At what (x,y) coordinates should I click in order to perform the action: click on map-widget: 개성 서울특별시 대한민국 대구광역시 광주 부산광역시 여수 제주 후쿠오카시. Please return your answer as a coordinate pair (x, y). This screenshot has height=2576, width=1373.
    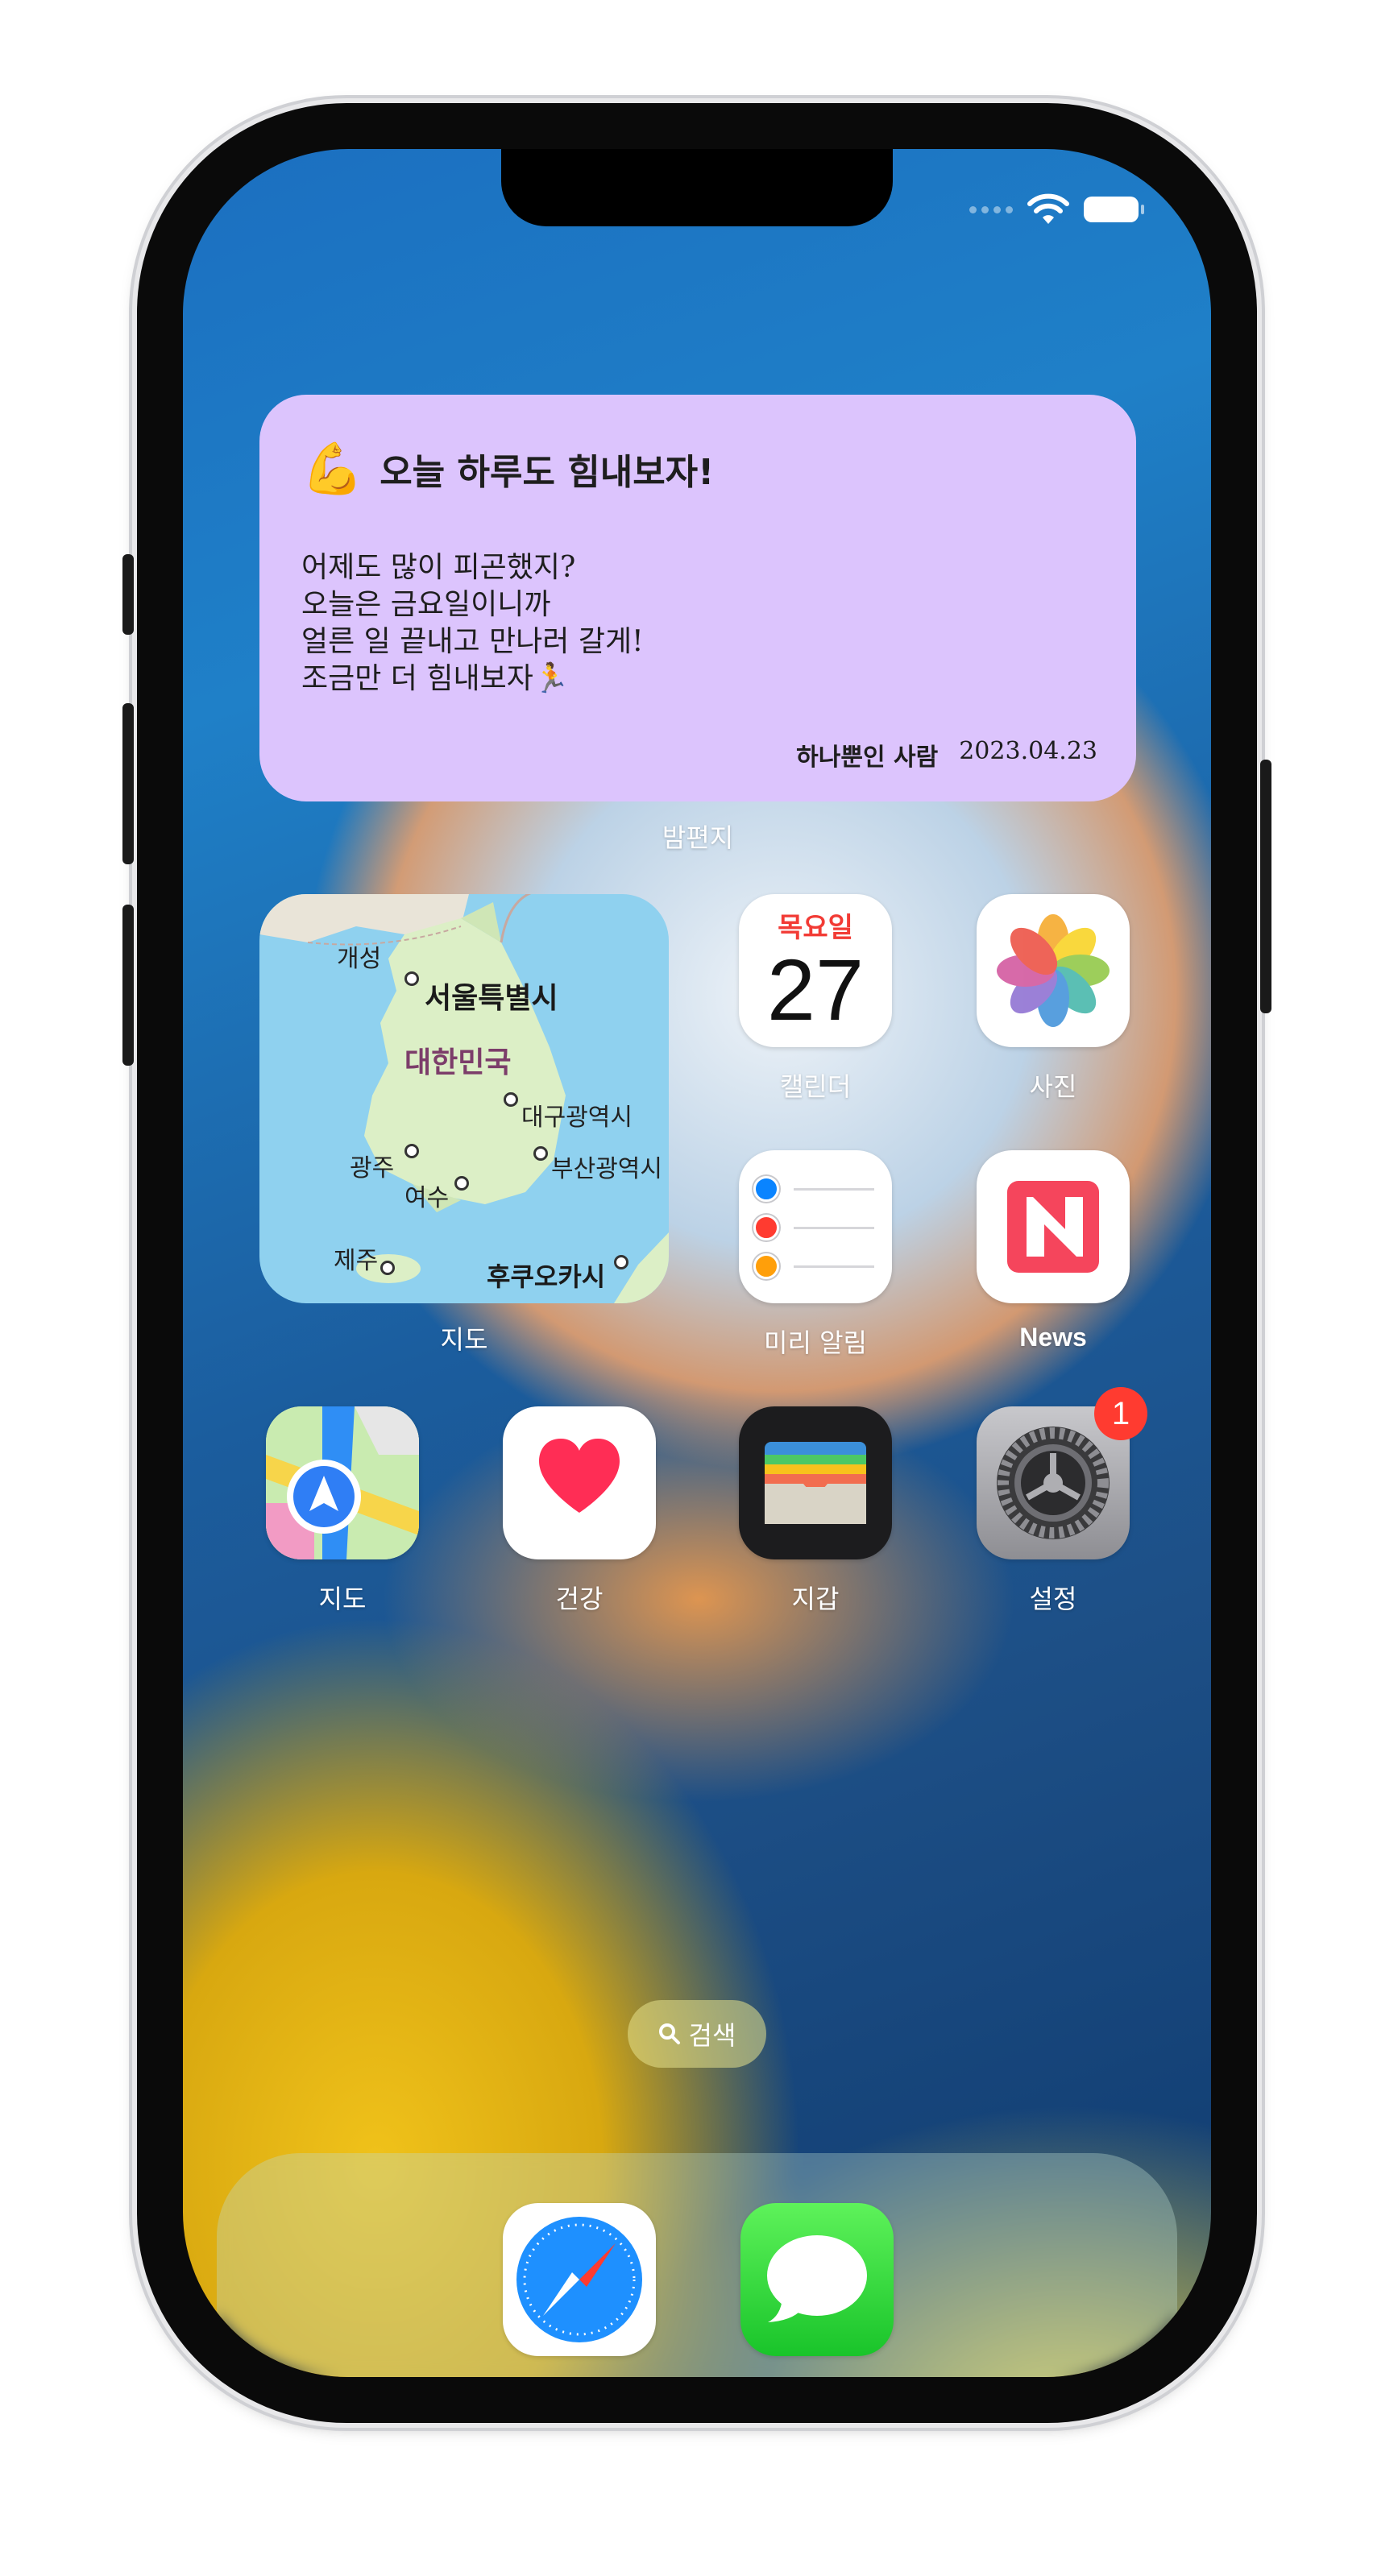
    Looking at the image, I should click on (464, 1098).